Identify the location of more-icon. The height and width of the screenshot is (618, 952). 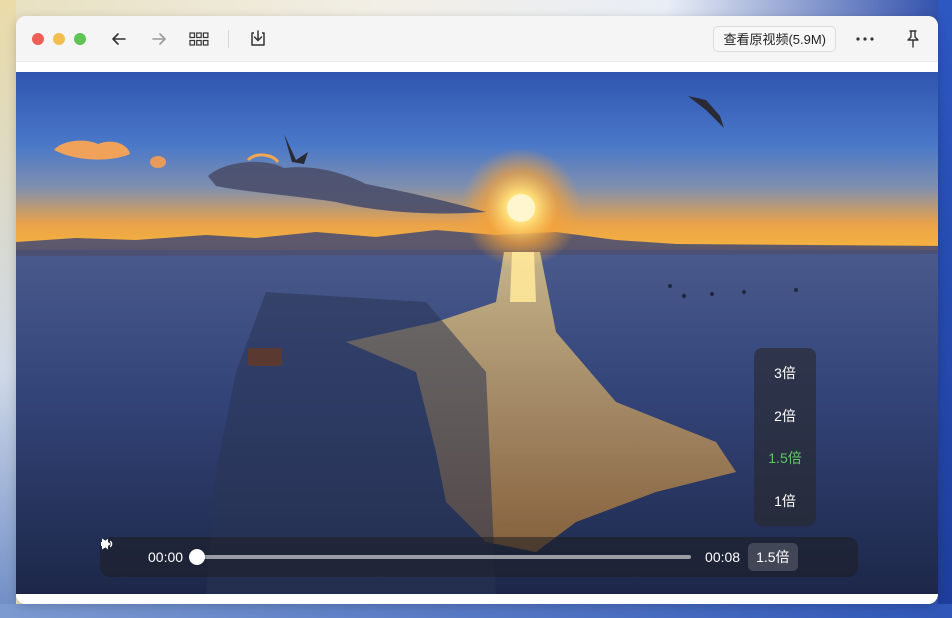
(865, 38).